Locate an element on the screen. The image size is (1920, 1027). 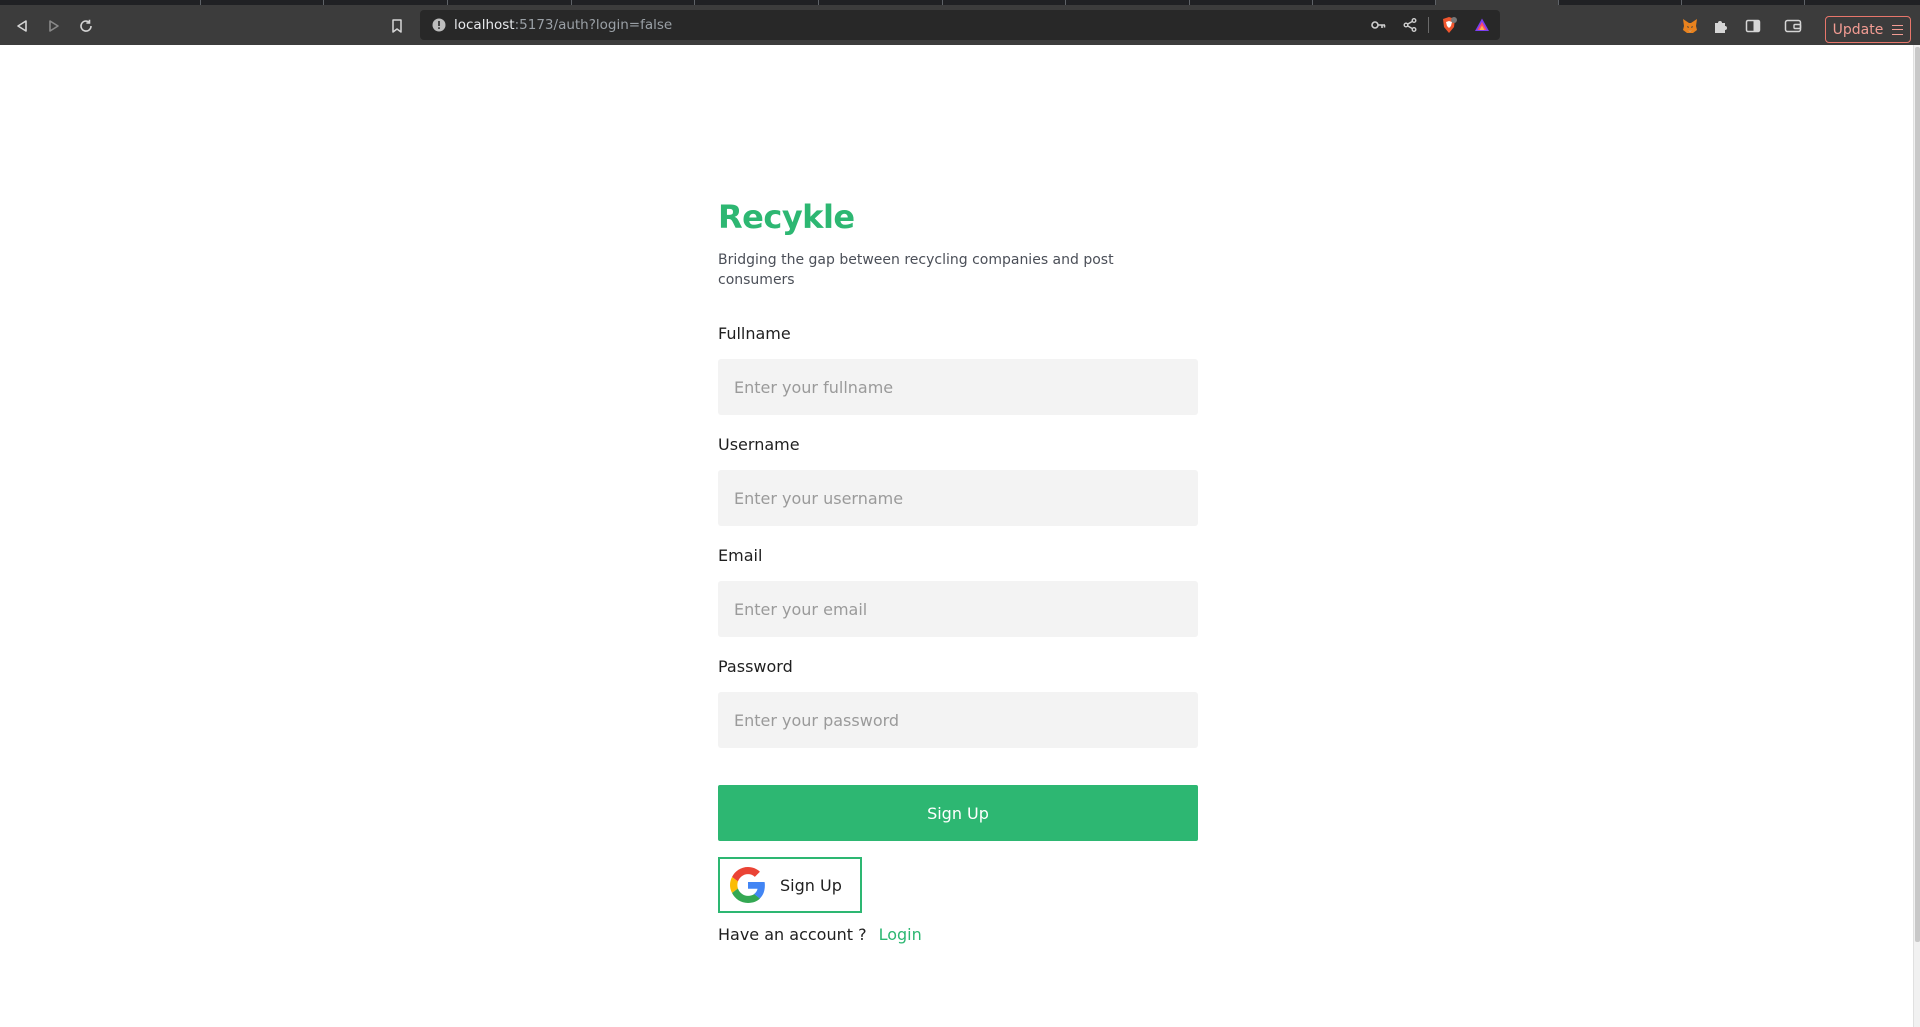
username-label: Username is located at coordinates (759, 444).